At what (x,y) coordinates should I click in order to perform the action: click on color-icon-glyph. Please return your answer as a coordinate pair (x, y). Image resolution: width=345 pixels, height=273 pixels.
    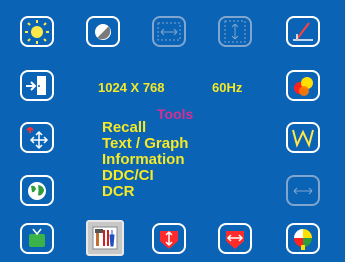
    Looking at the image, I should click on (303, 86).